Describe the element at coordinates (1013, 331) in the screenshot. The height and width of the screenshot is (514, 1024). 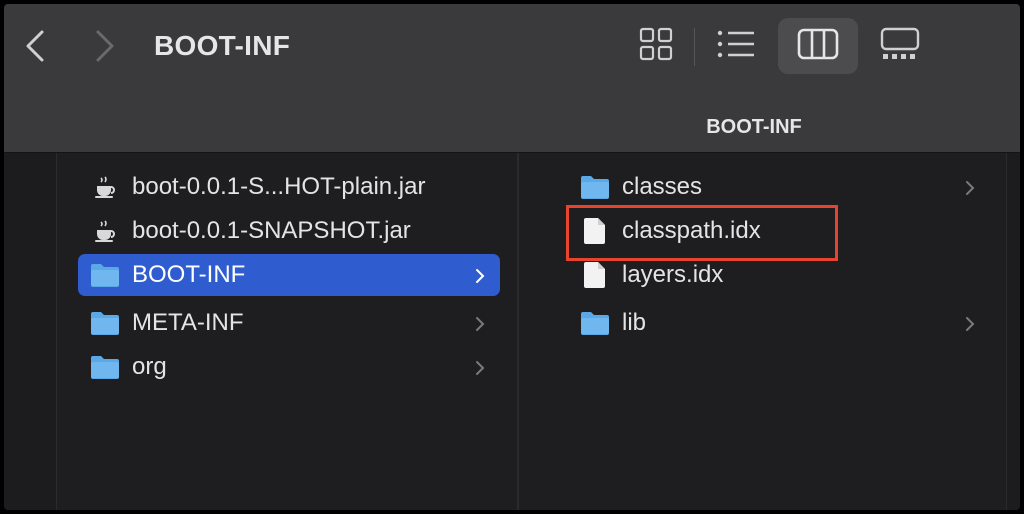
I see `next-column` at that location.